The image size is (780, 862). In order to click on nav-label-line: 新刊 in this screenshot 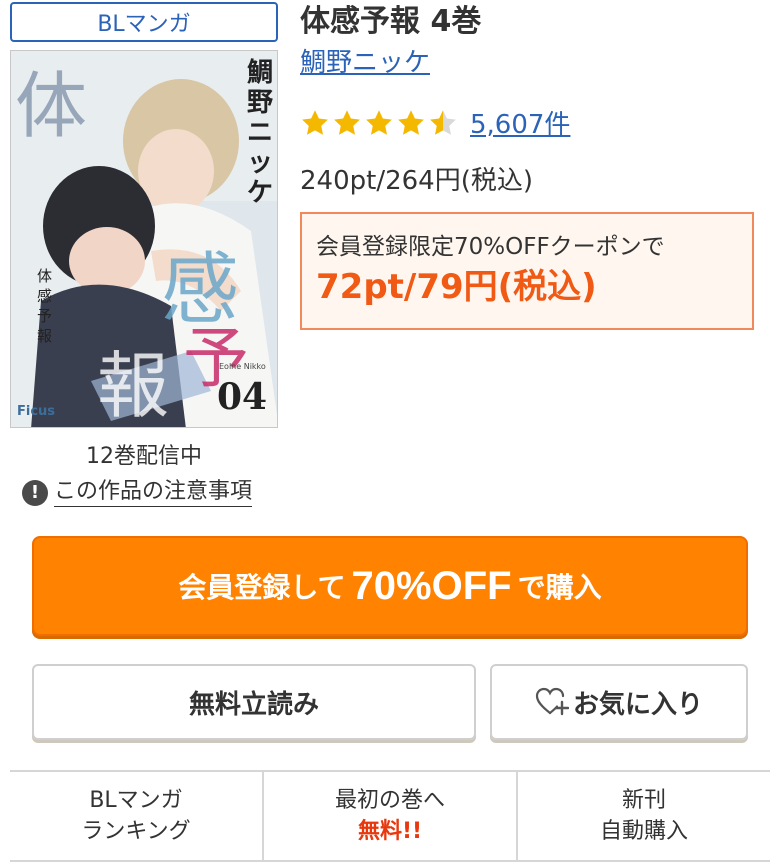, I will do `click(643, 800)`.